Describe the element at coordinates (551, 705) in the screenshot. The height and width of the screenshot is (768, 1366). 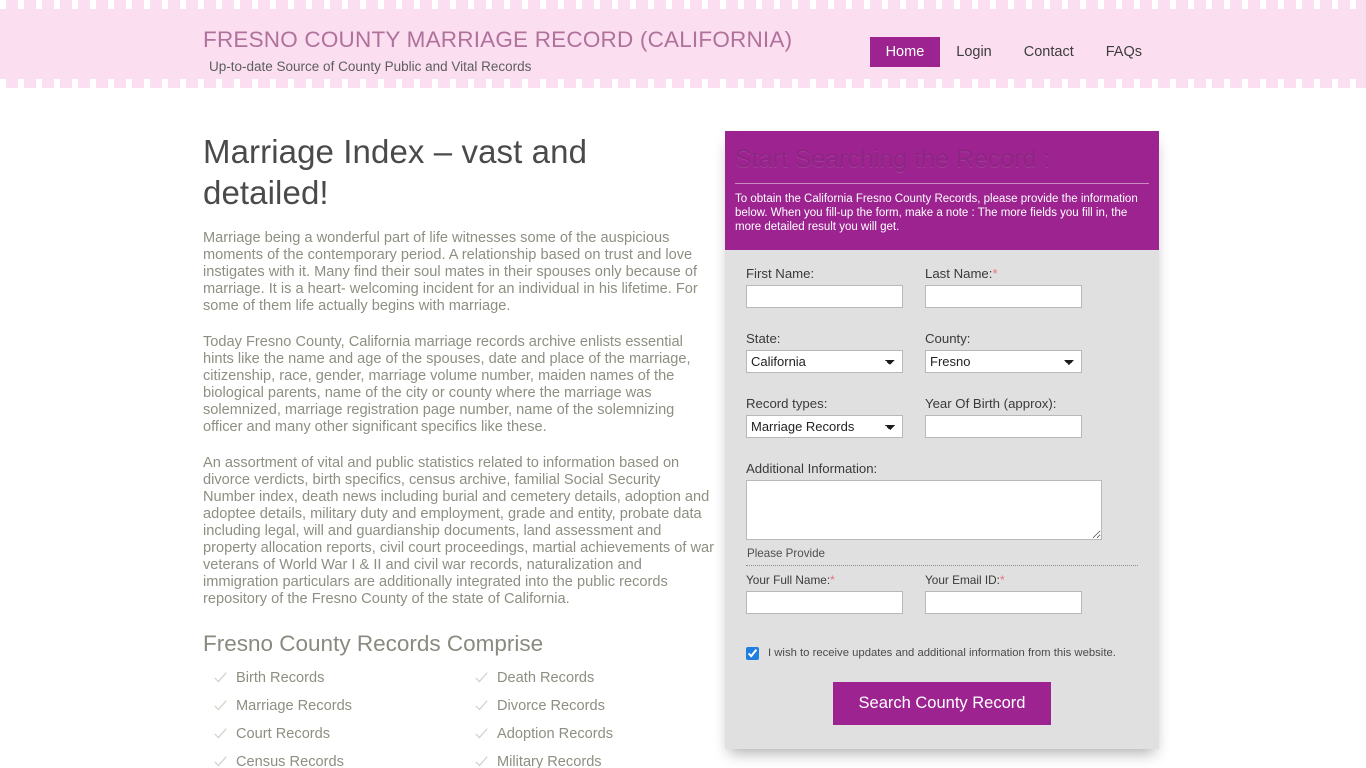
I see `list-item-label: Divorce Records` at that location.